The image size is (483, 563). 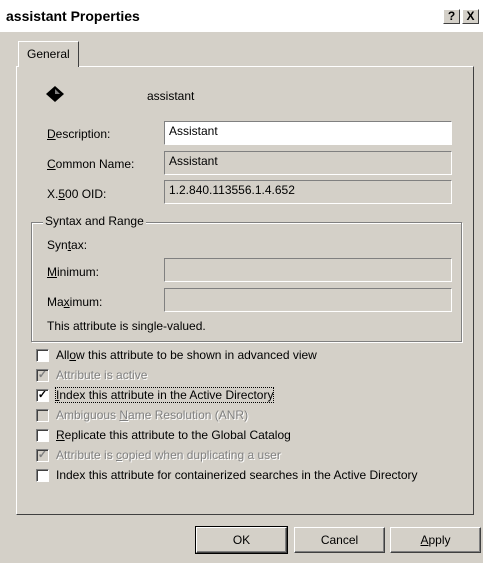 I want to click on index-ad-checkbox: ✓, so click(x=42, y=395).